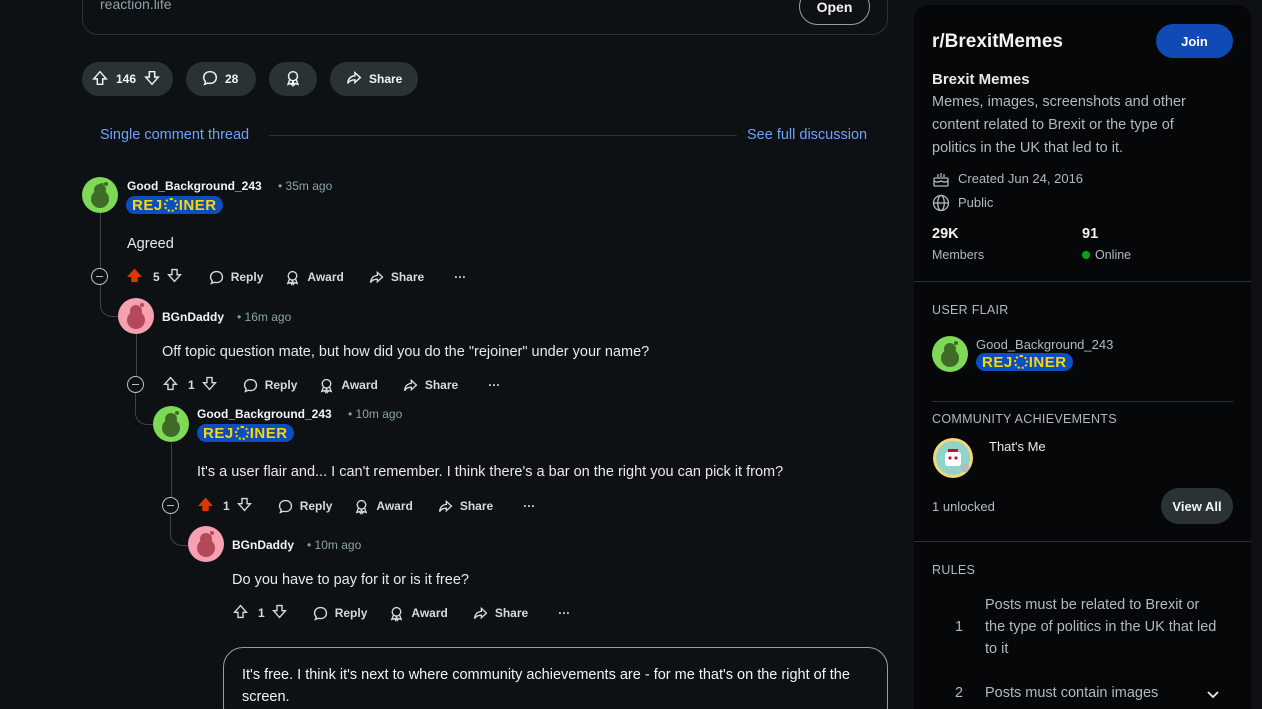 Image resolution: width=1262 pixels, height=709 pixels. I want to click on comment-time: • 35m ago, so click(305, 186).